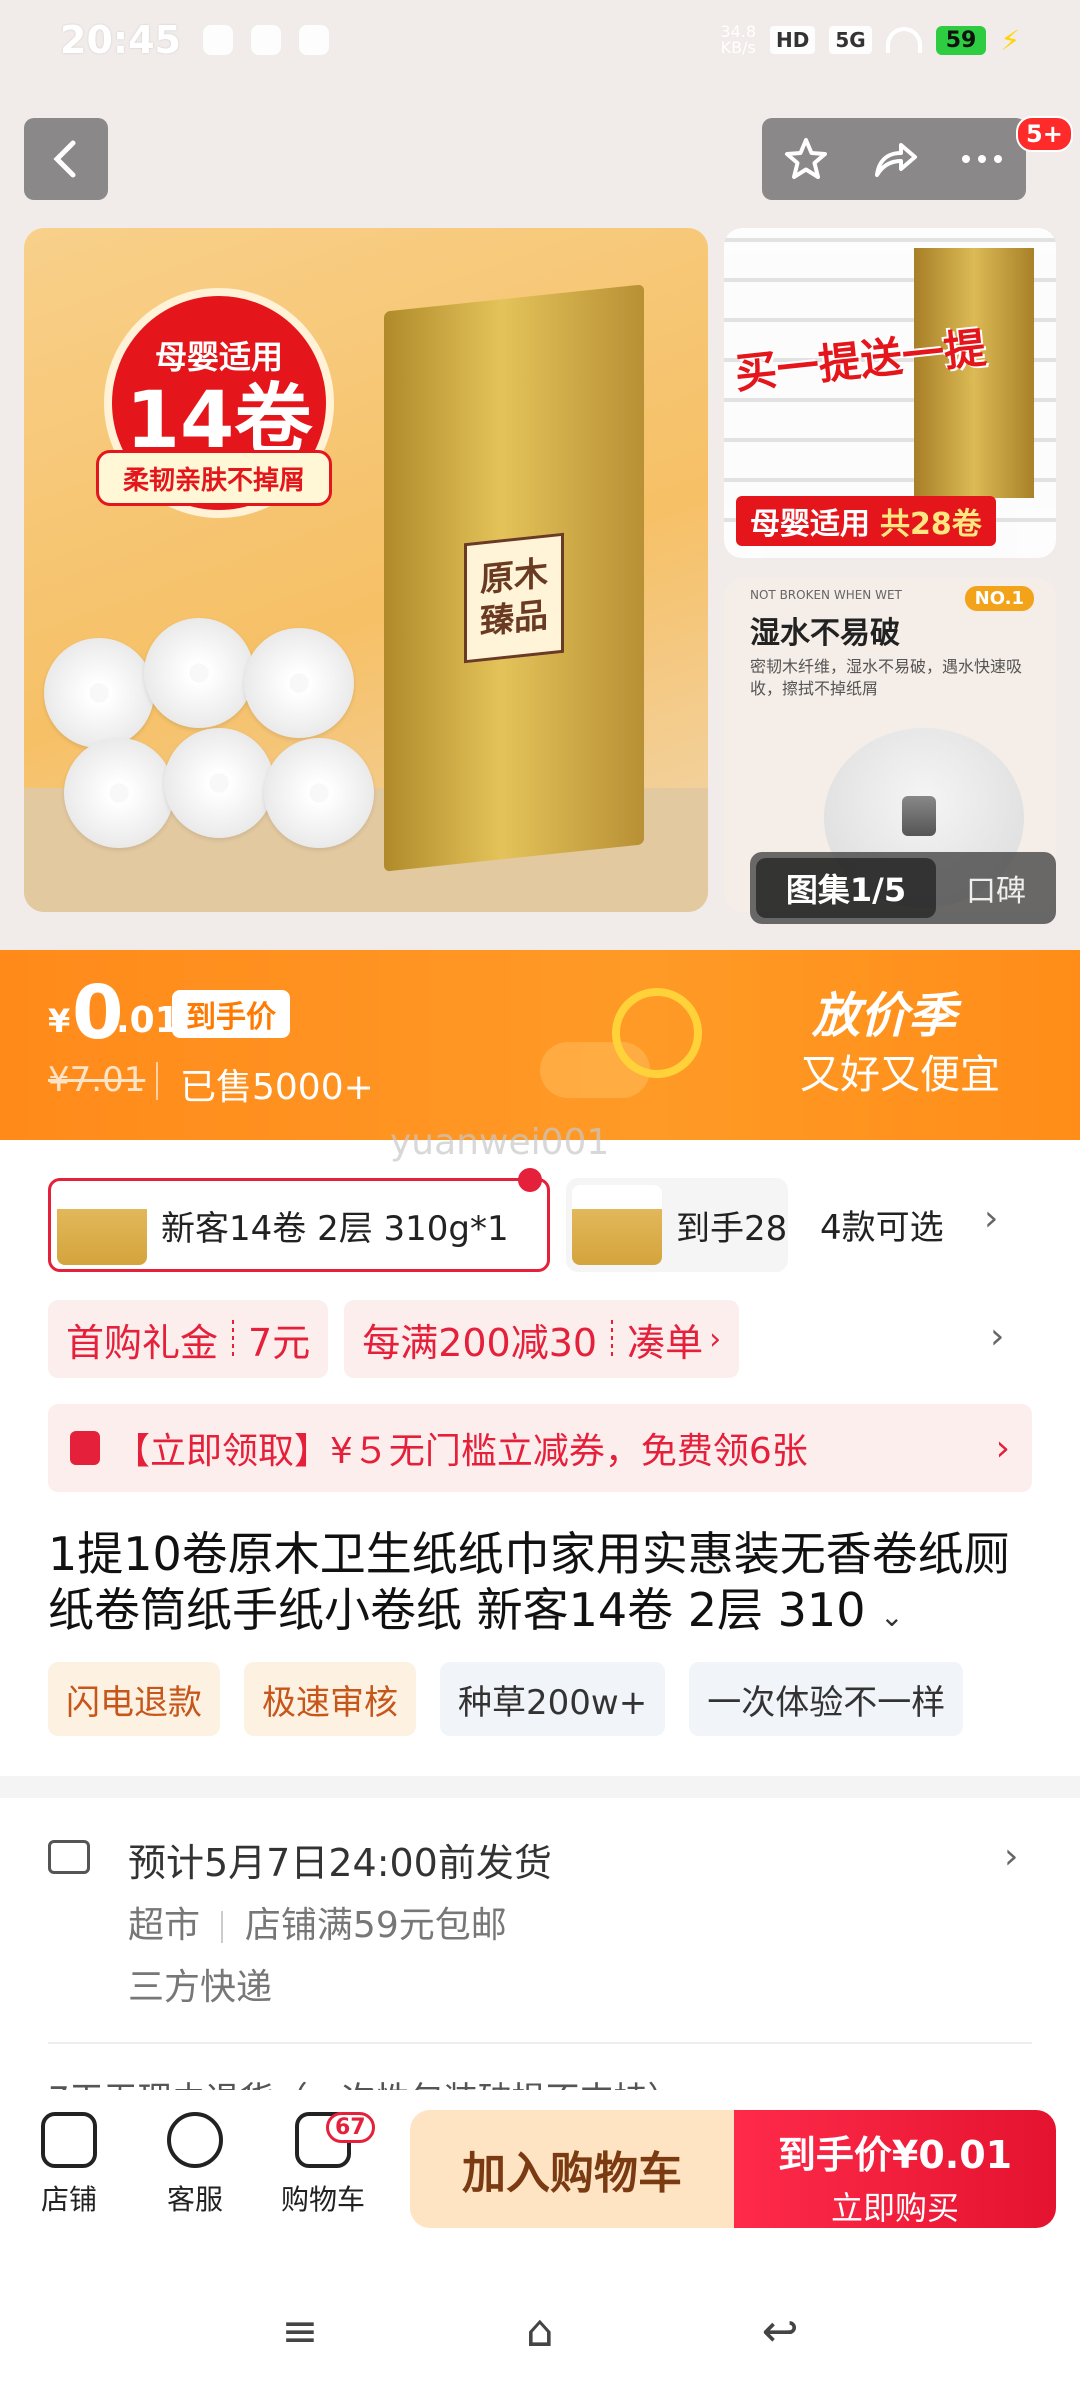 The height and width of the screenshot is (2400, 1080). What do you see at coordinates (157, 1081) in the screenshot?
I see `price-separator` at bounding box center [157, 1081].